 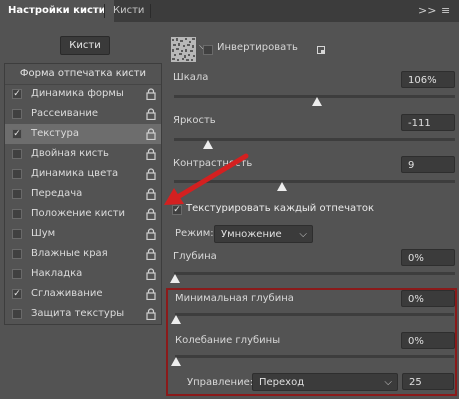 I want to click on brush-setting-item: ✓ Сглаживание, so click(x=83, y=294).